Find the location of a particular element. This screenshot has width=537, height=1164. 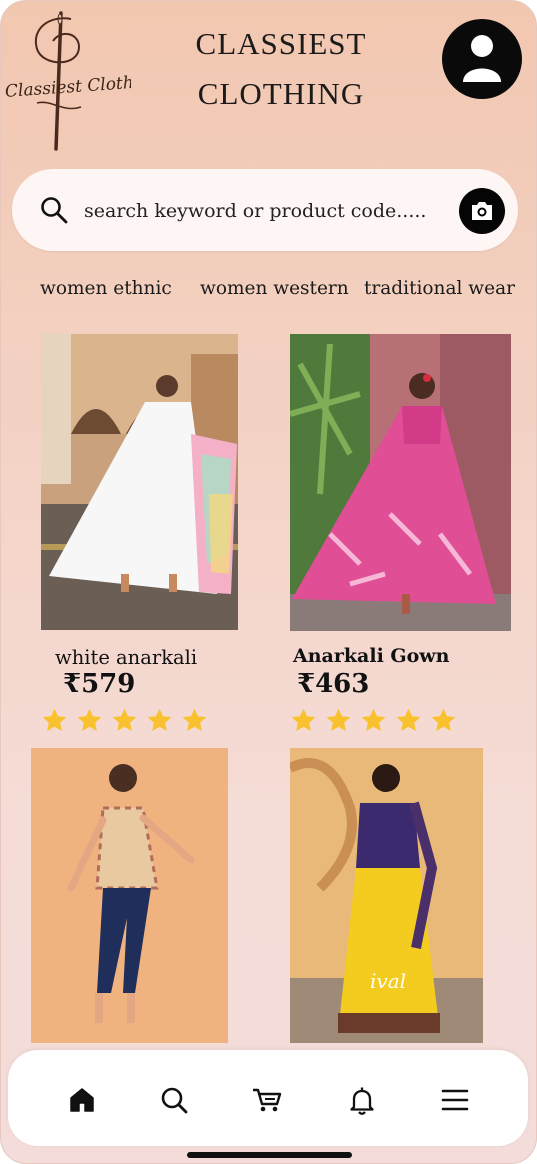

product-image-anarkali-gown is located at coordinates (400, 482).